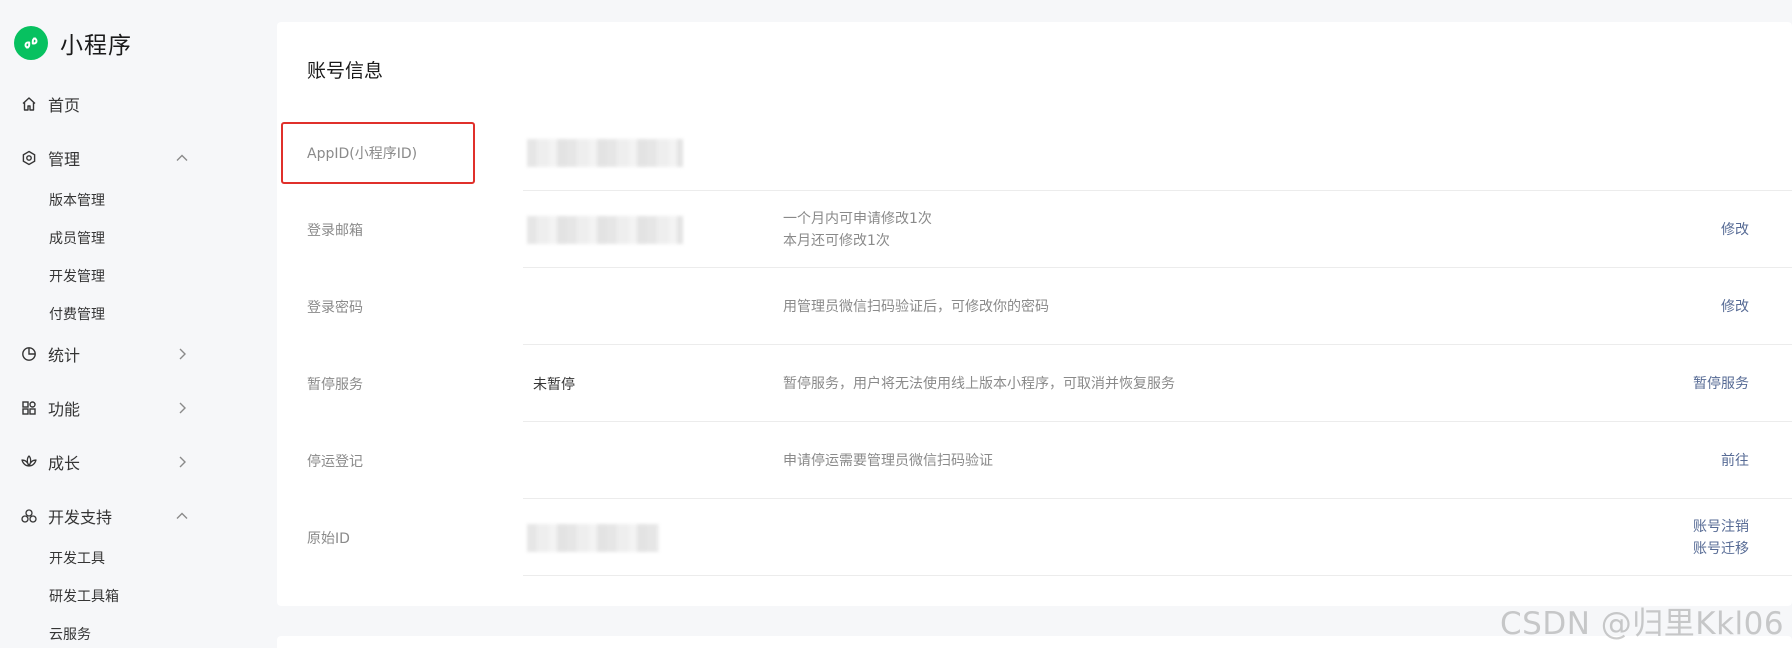 This screenshot has width=1792, height=648. I want to click on row-desc: 用管理员微信扫码验证后，可修改你的密码, so click(916, 306).